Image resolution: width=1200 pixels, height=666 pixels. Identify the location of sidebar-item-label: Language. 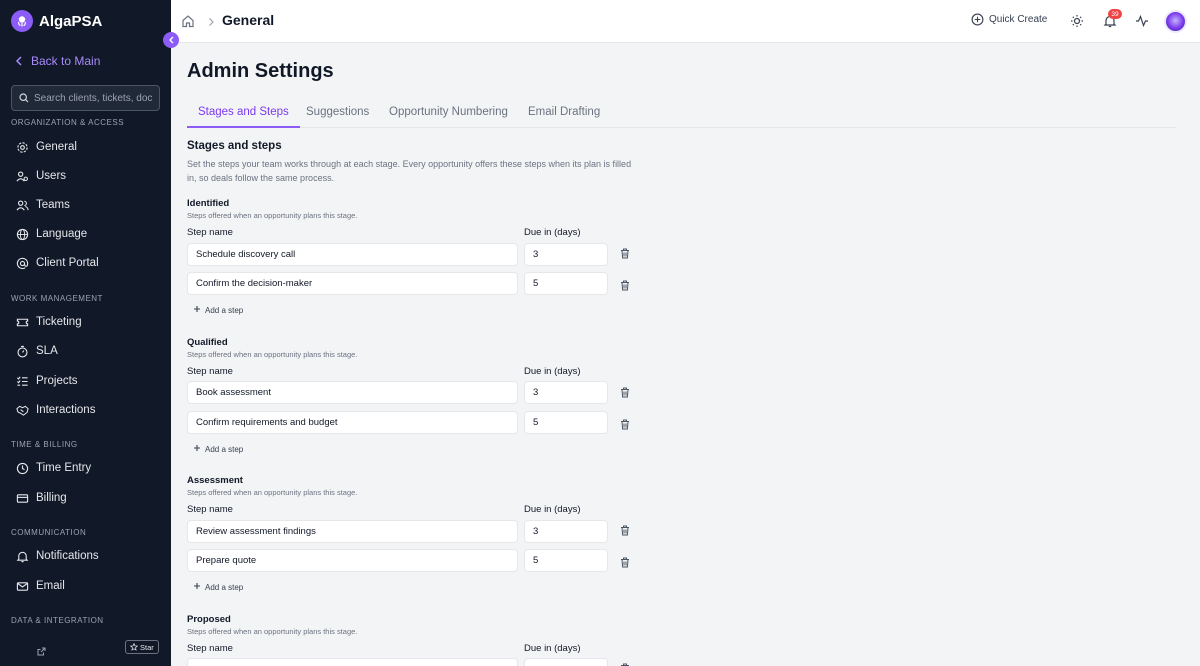
(62, 234).